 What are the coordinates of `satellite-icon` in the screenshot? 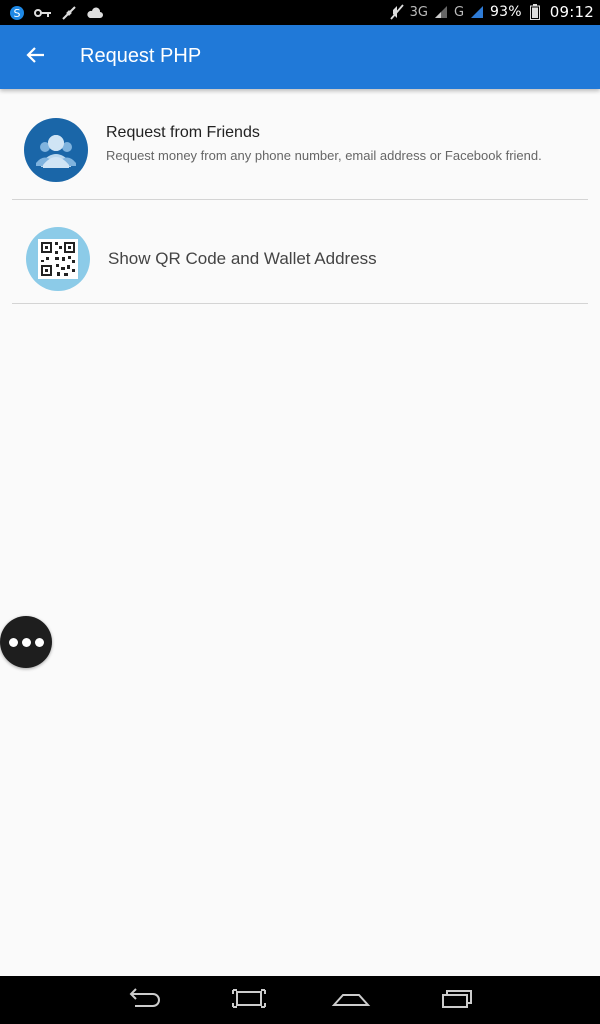 It's located at (69, 13).